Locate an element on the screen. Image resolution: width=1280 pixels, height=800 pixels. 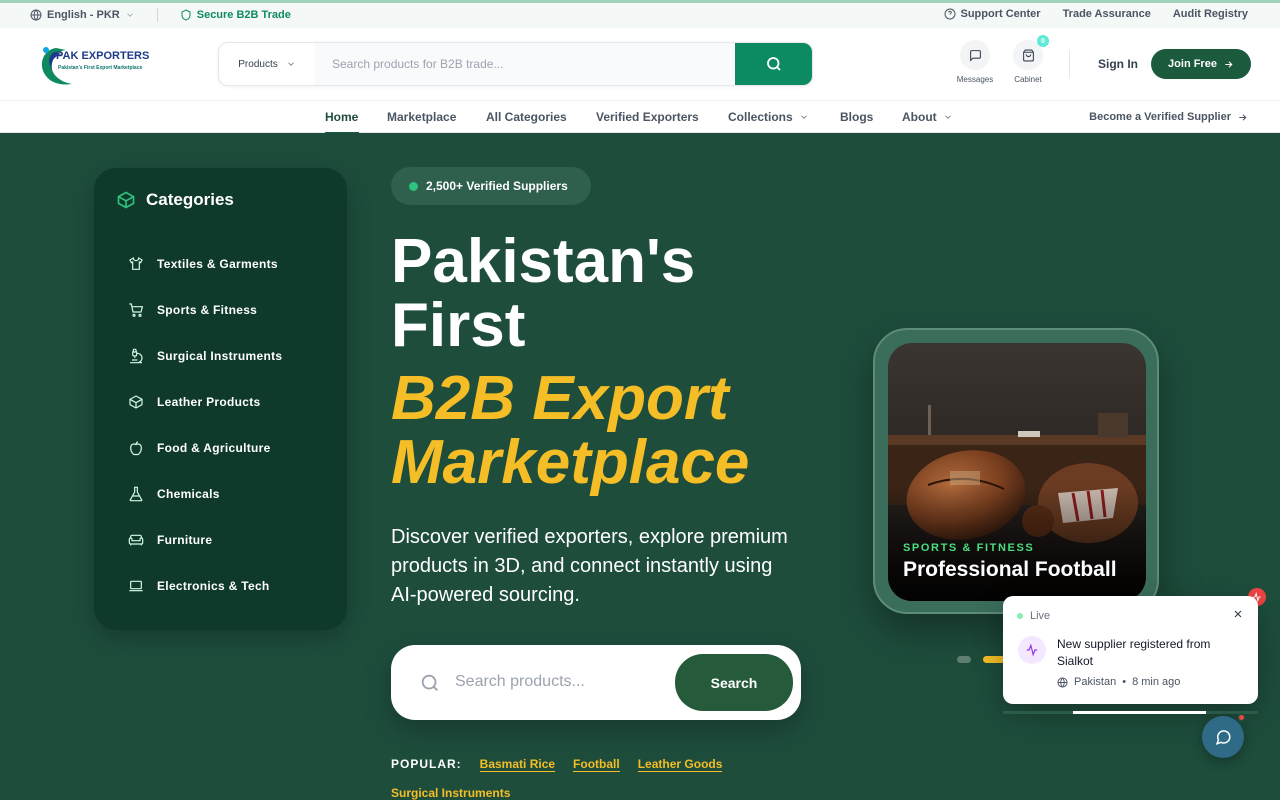
microscope-icon is located at coordinates (136, 356).